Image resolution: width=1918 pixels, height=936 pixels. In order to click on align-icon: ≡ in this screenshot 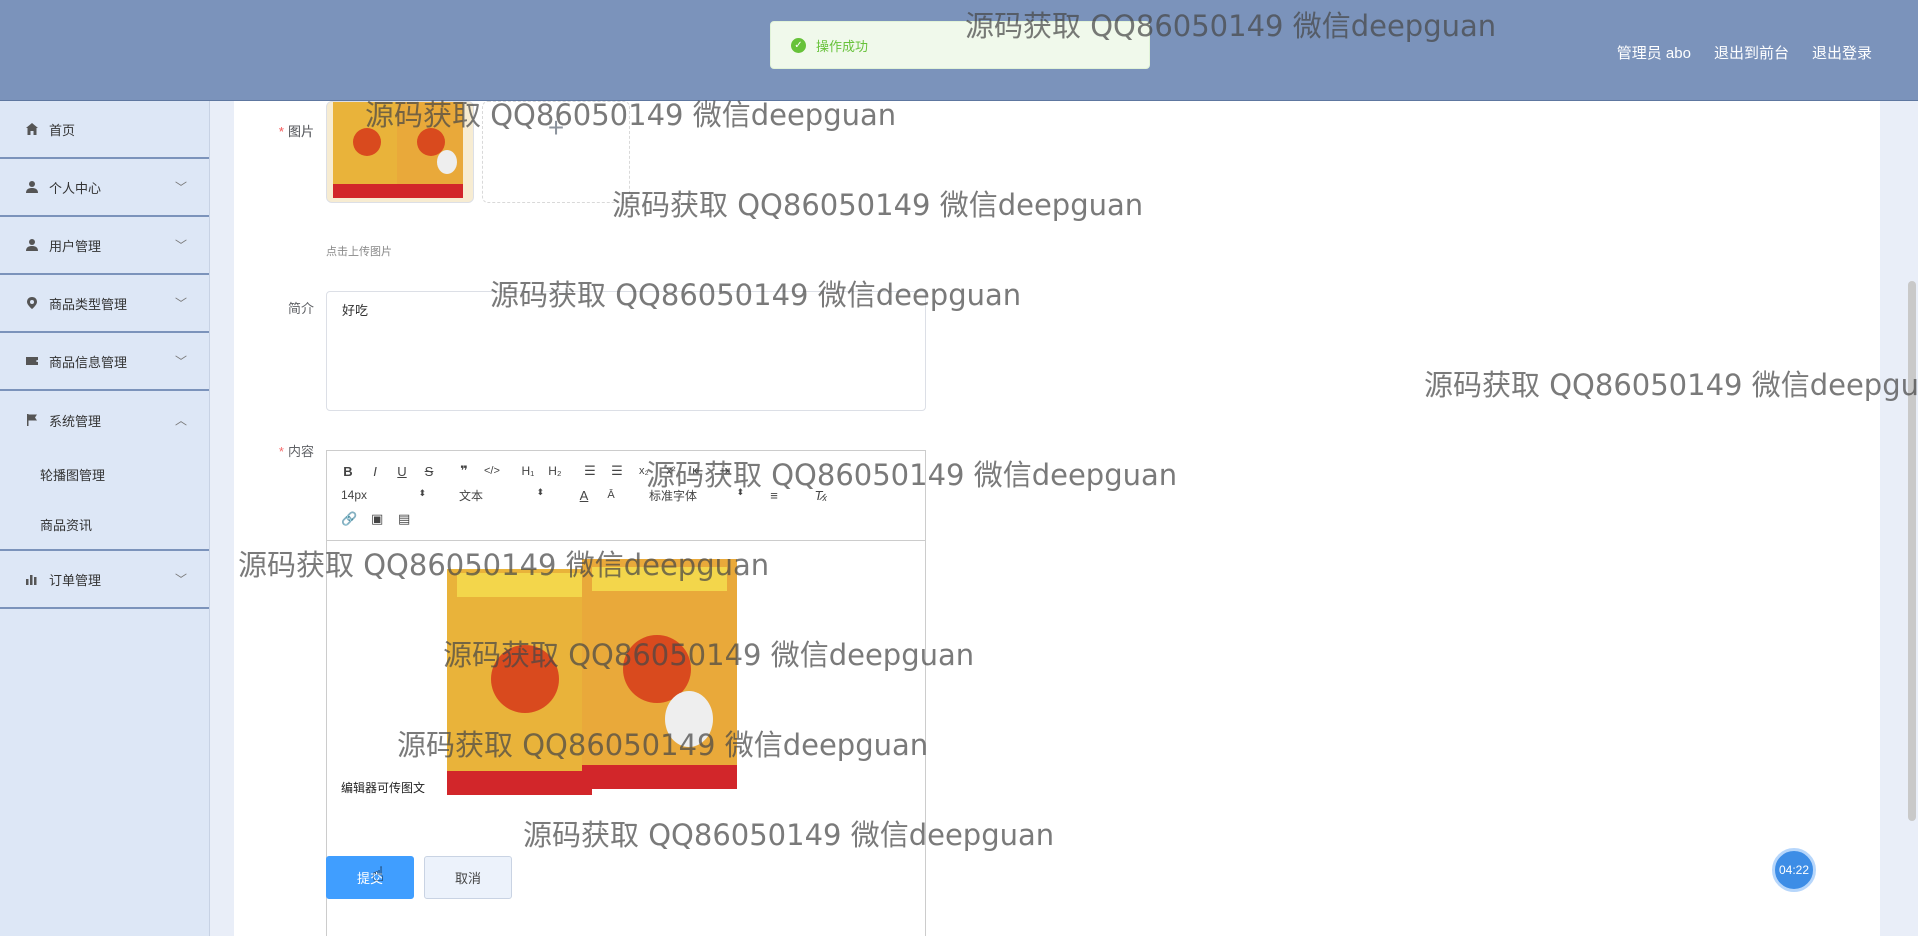, I will do `click(774, 495)`.